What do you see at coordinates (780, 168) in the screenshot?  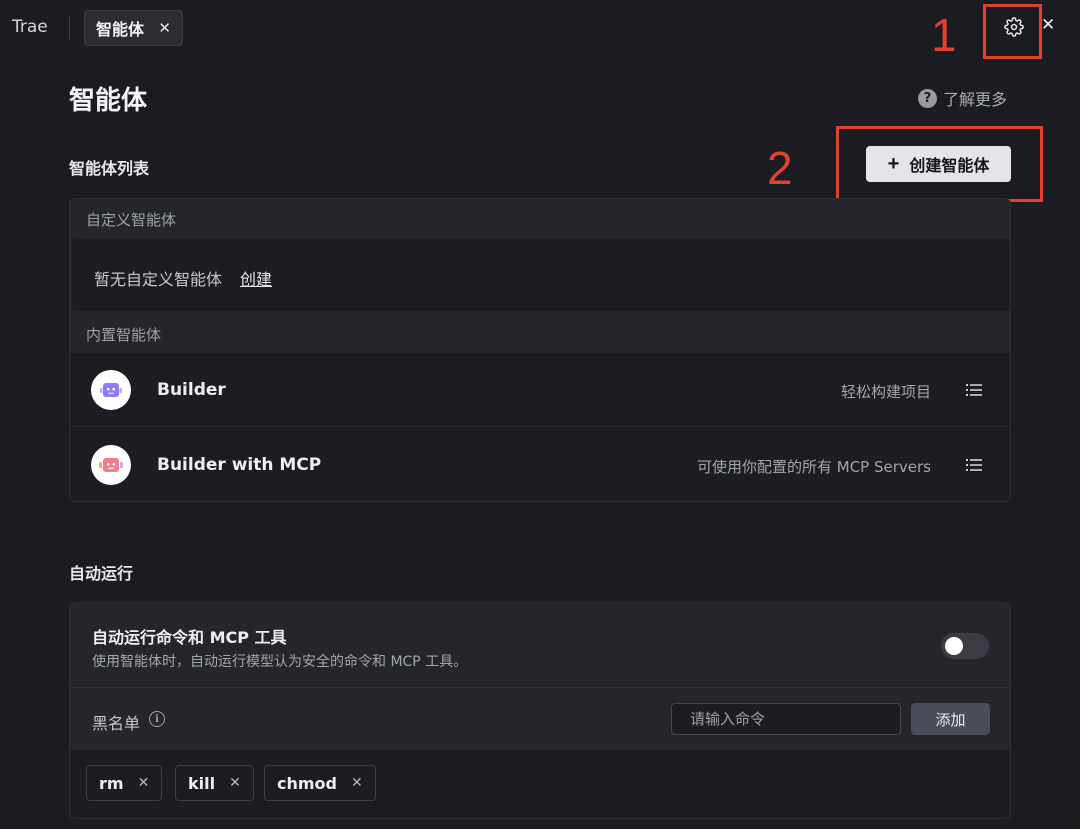 I see `annotation-number-2: 2` at bounding box center [780, 168].